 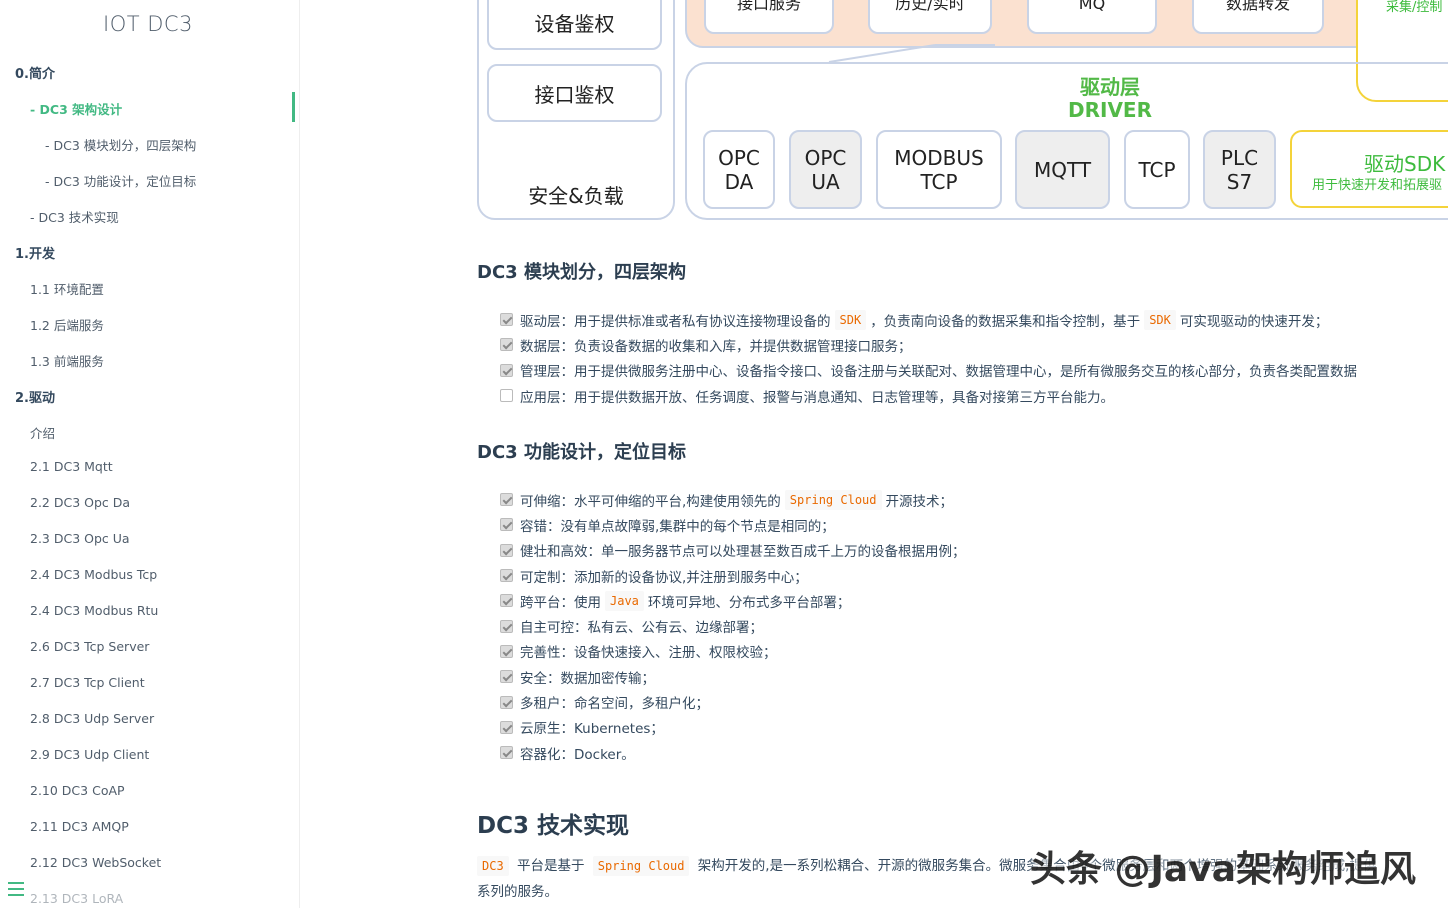 I want to click on sidebar-item-frontend: 1.3 前端服务, so click(x=67, y=360).